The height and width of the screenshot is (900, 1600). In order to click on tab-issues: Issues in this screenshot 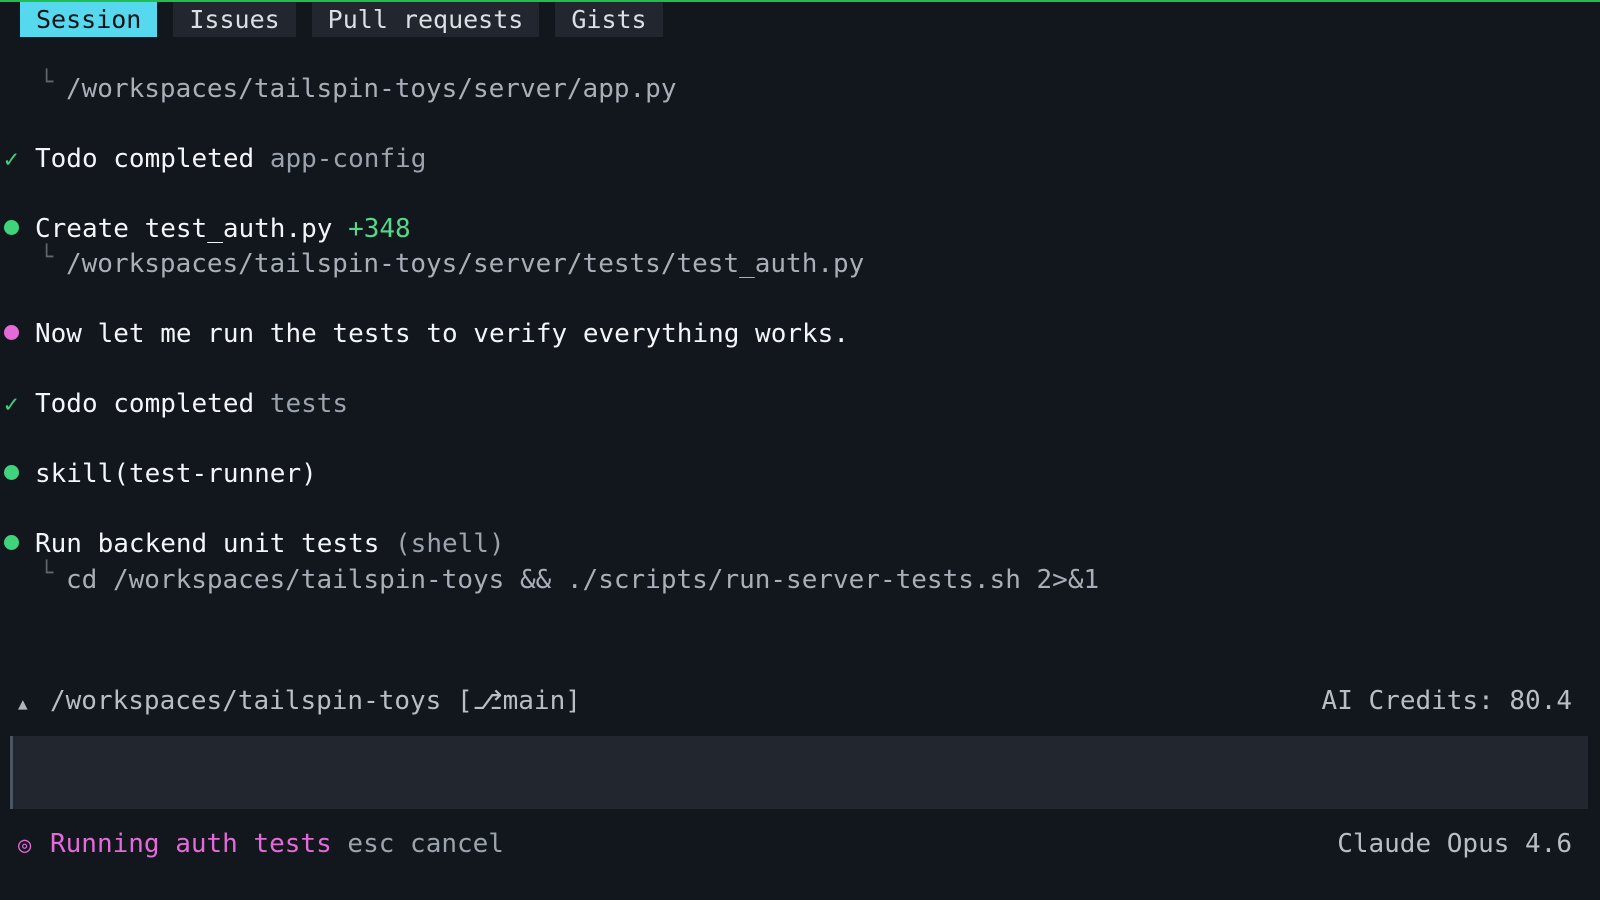, I will do `click(234, 19)`.